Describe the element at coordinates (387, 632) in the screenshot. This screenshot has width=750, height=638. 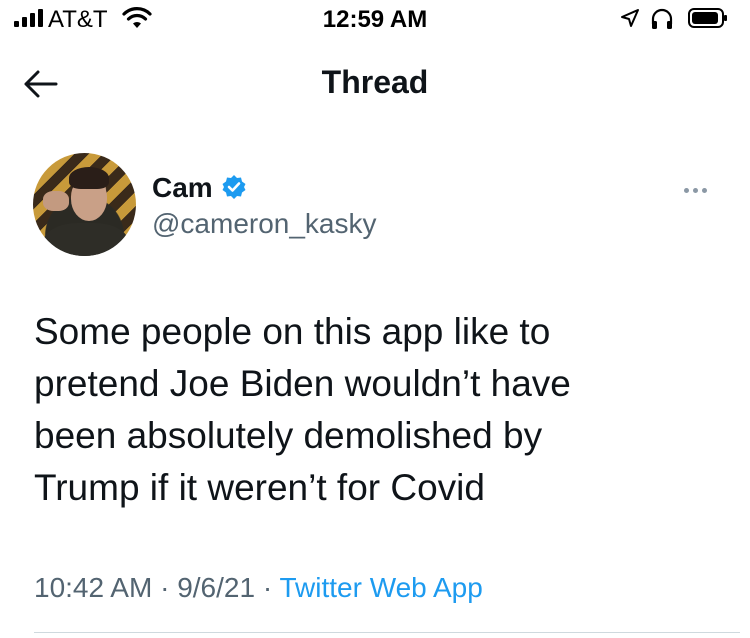
I see `divider` at that location.